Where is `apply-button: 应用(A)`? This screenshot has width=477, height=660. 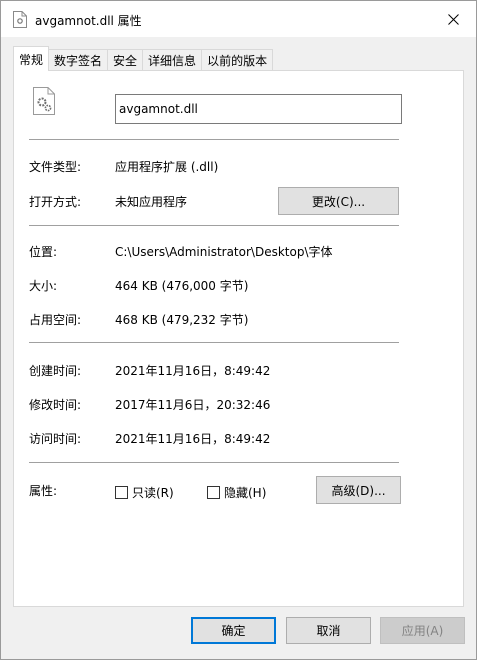
apply-button: 应用(A) is located at coordinates (422, 630).